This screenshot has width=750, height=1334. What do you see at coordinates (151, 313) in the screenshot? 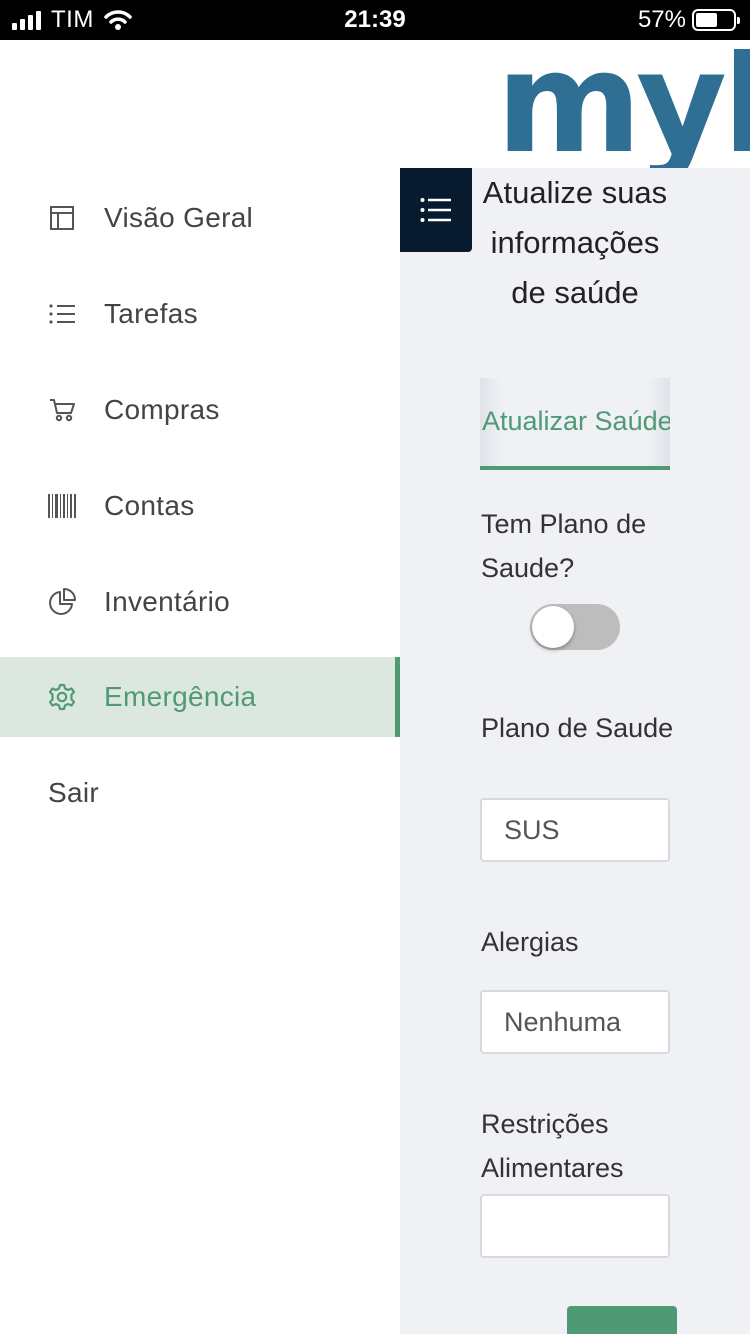
I see `sidebar-item-label: Tarefas` at bounding box center [151, 313].